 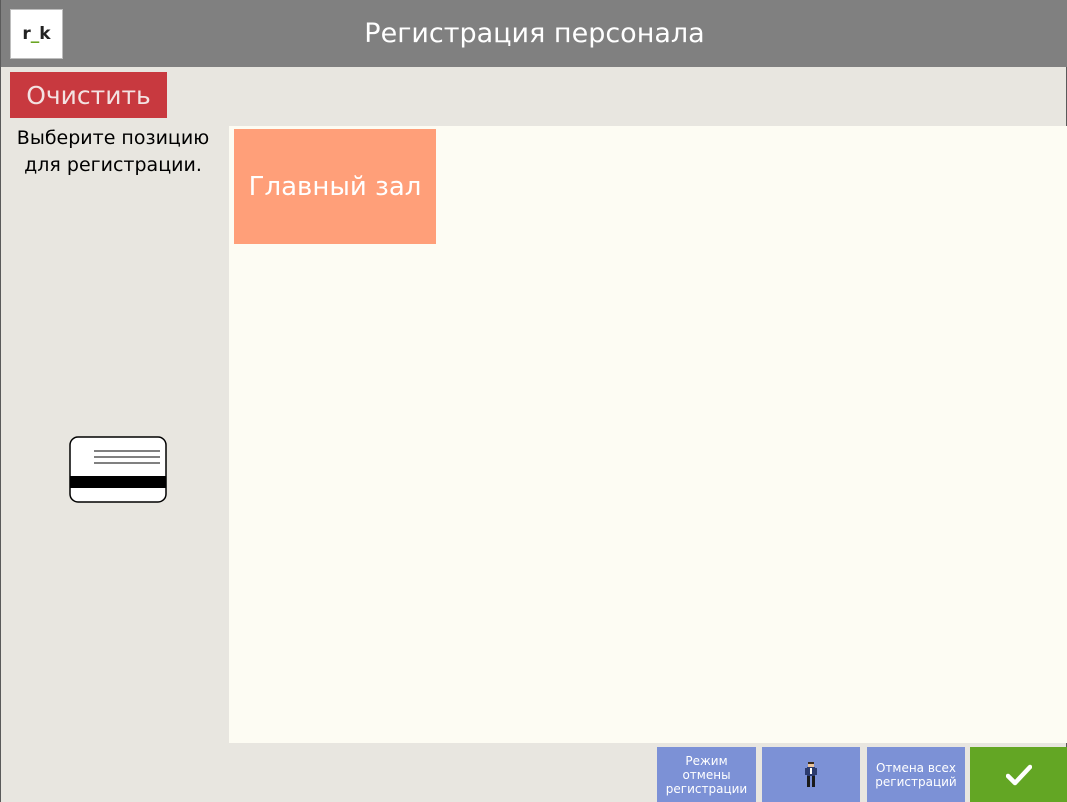 I want to click on cancel-all-registrations-button: Отмена всех регистраций, so click(x=916, y=774).